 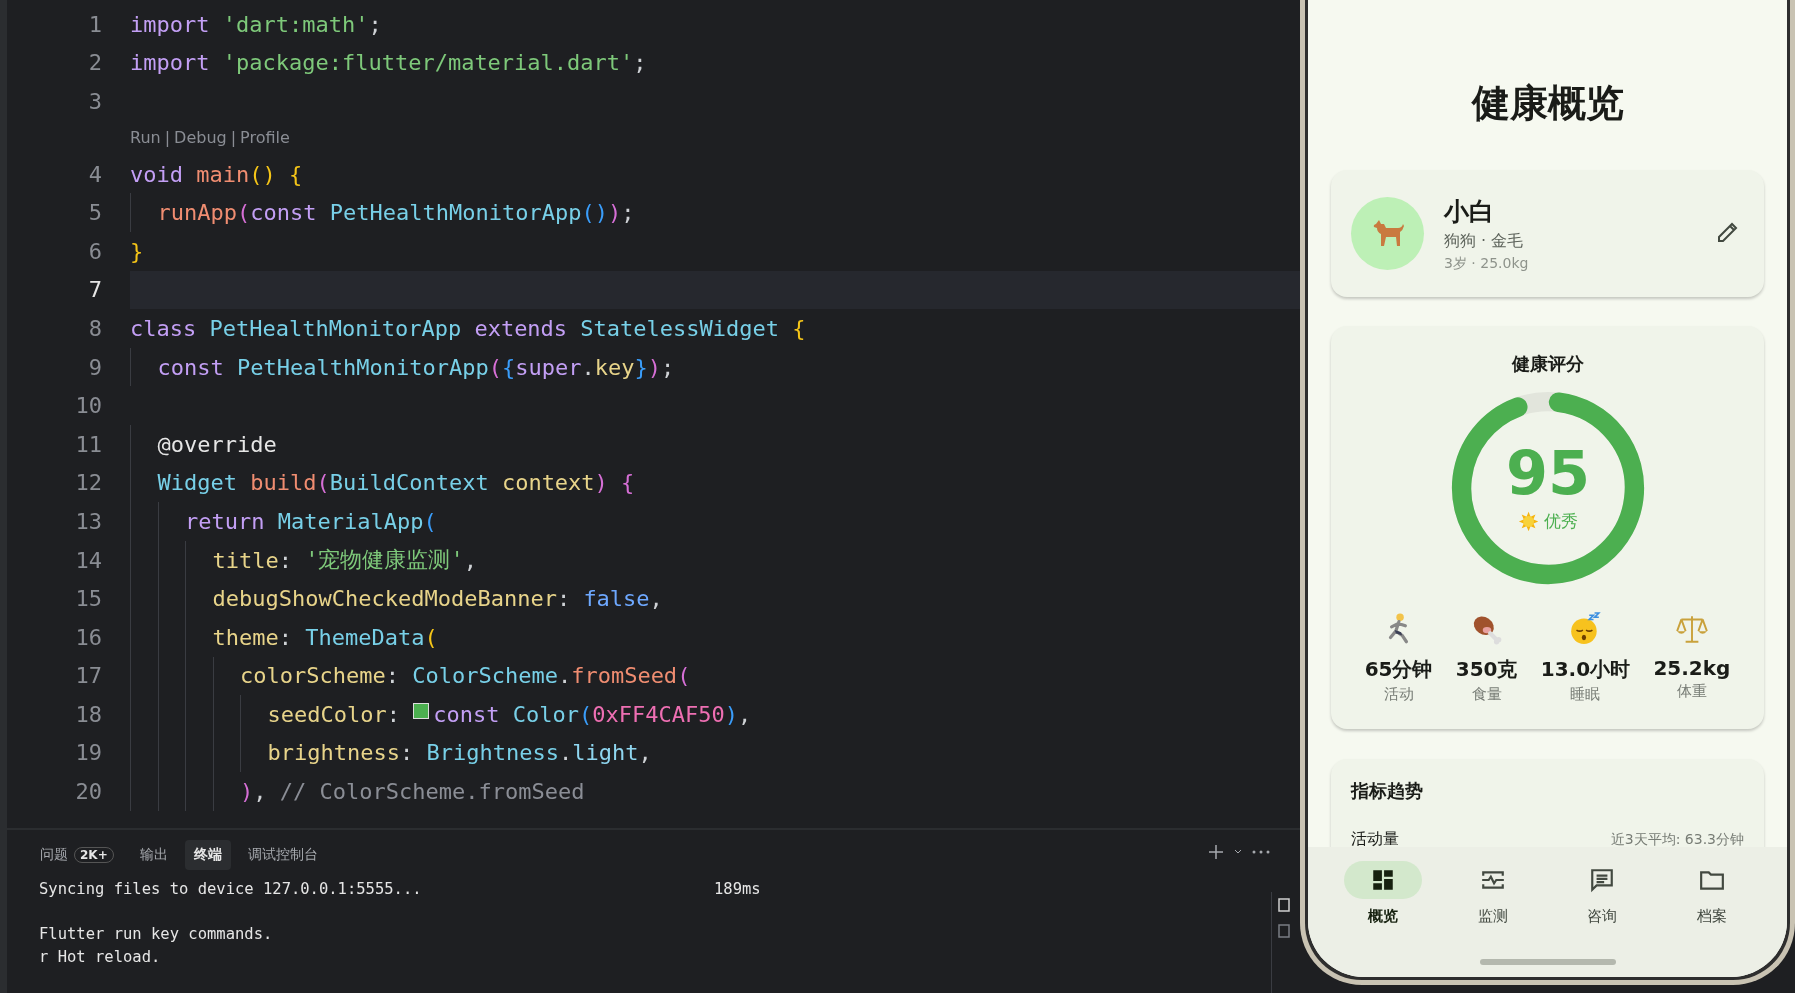 What do you see at coordinates (94, 251) in the screenshot?
I see `line-number: 6` at bounding box center [94, 251].